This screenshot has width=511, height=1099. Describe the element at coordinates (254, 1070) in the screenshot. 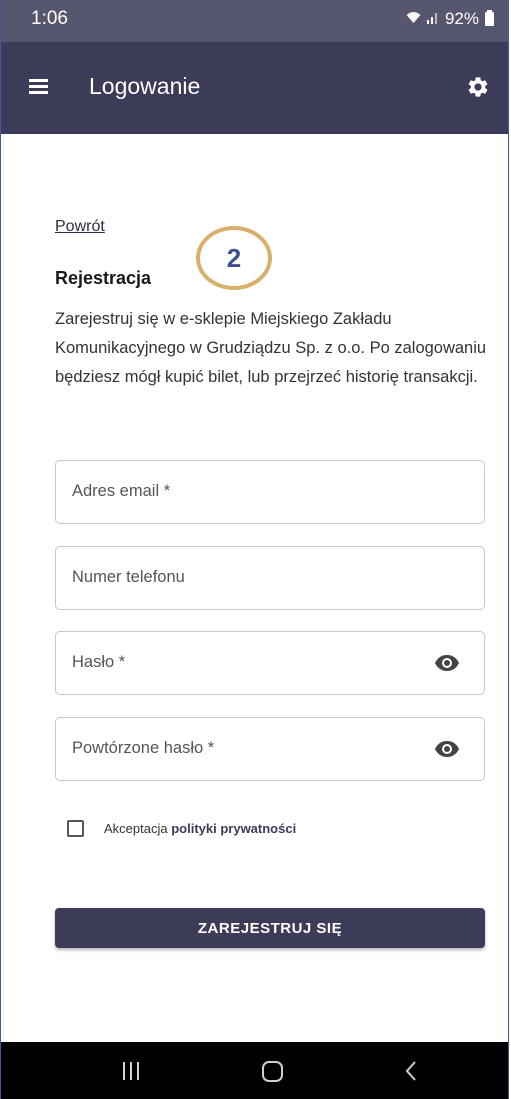

I see `system-nav-bar` at that location.